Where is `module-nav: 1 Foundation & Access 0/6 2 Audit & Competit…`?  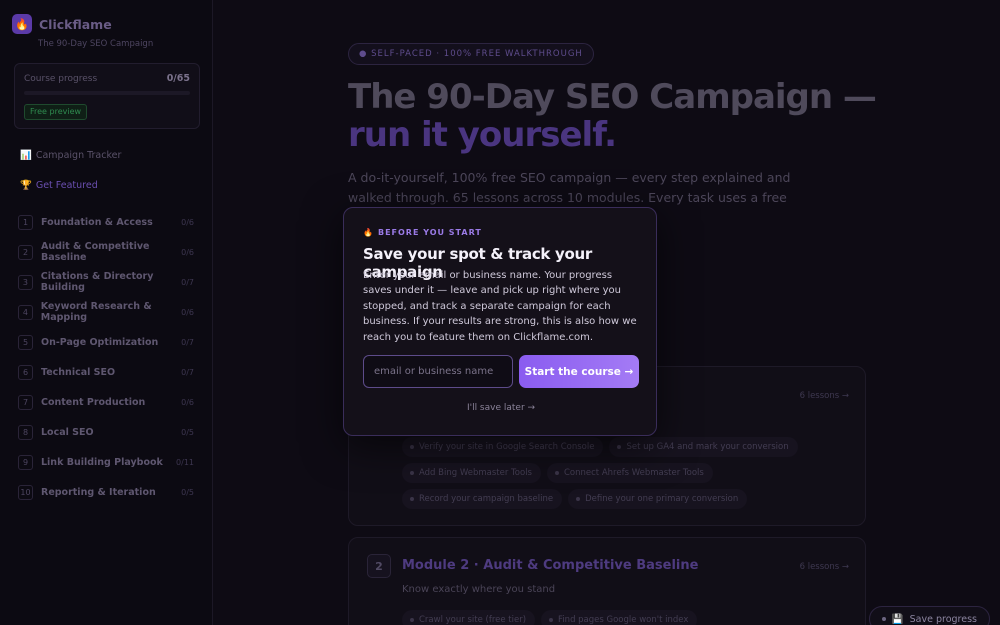 module-nav: 1 Foundation & Access 0/6 2 Audit & Competit… is located at coordinates (108, 357).